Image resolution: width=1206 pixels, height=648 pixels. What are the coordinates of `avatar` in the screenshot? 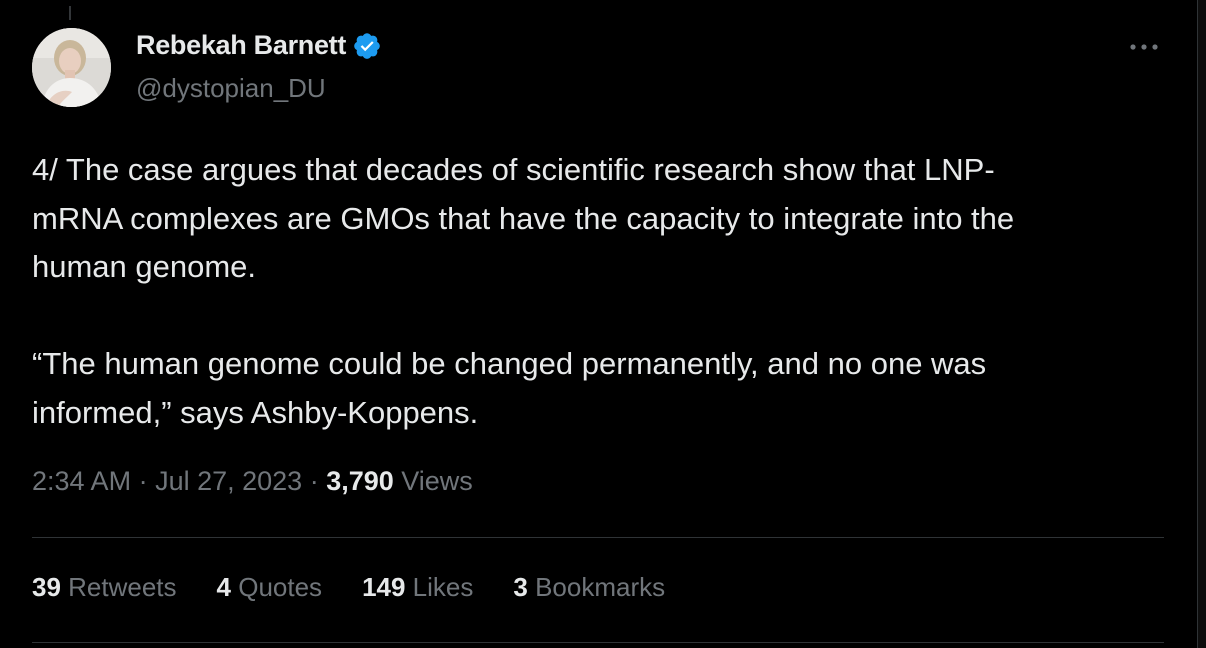 It's located at (71, 67).